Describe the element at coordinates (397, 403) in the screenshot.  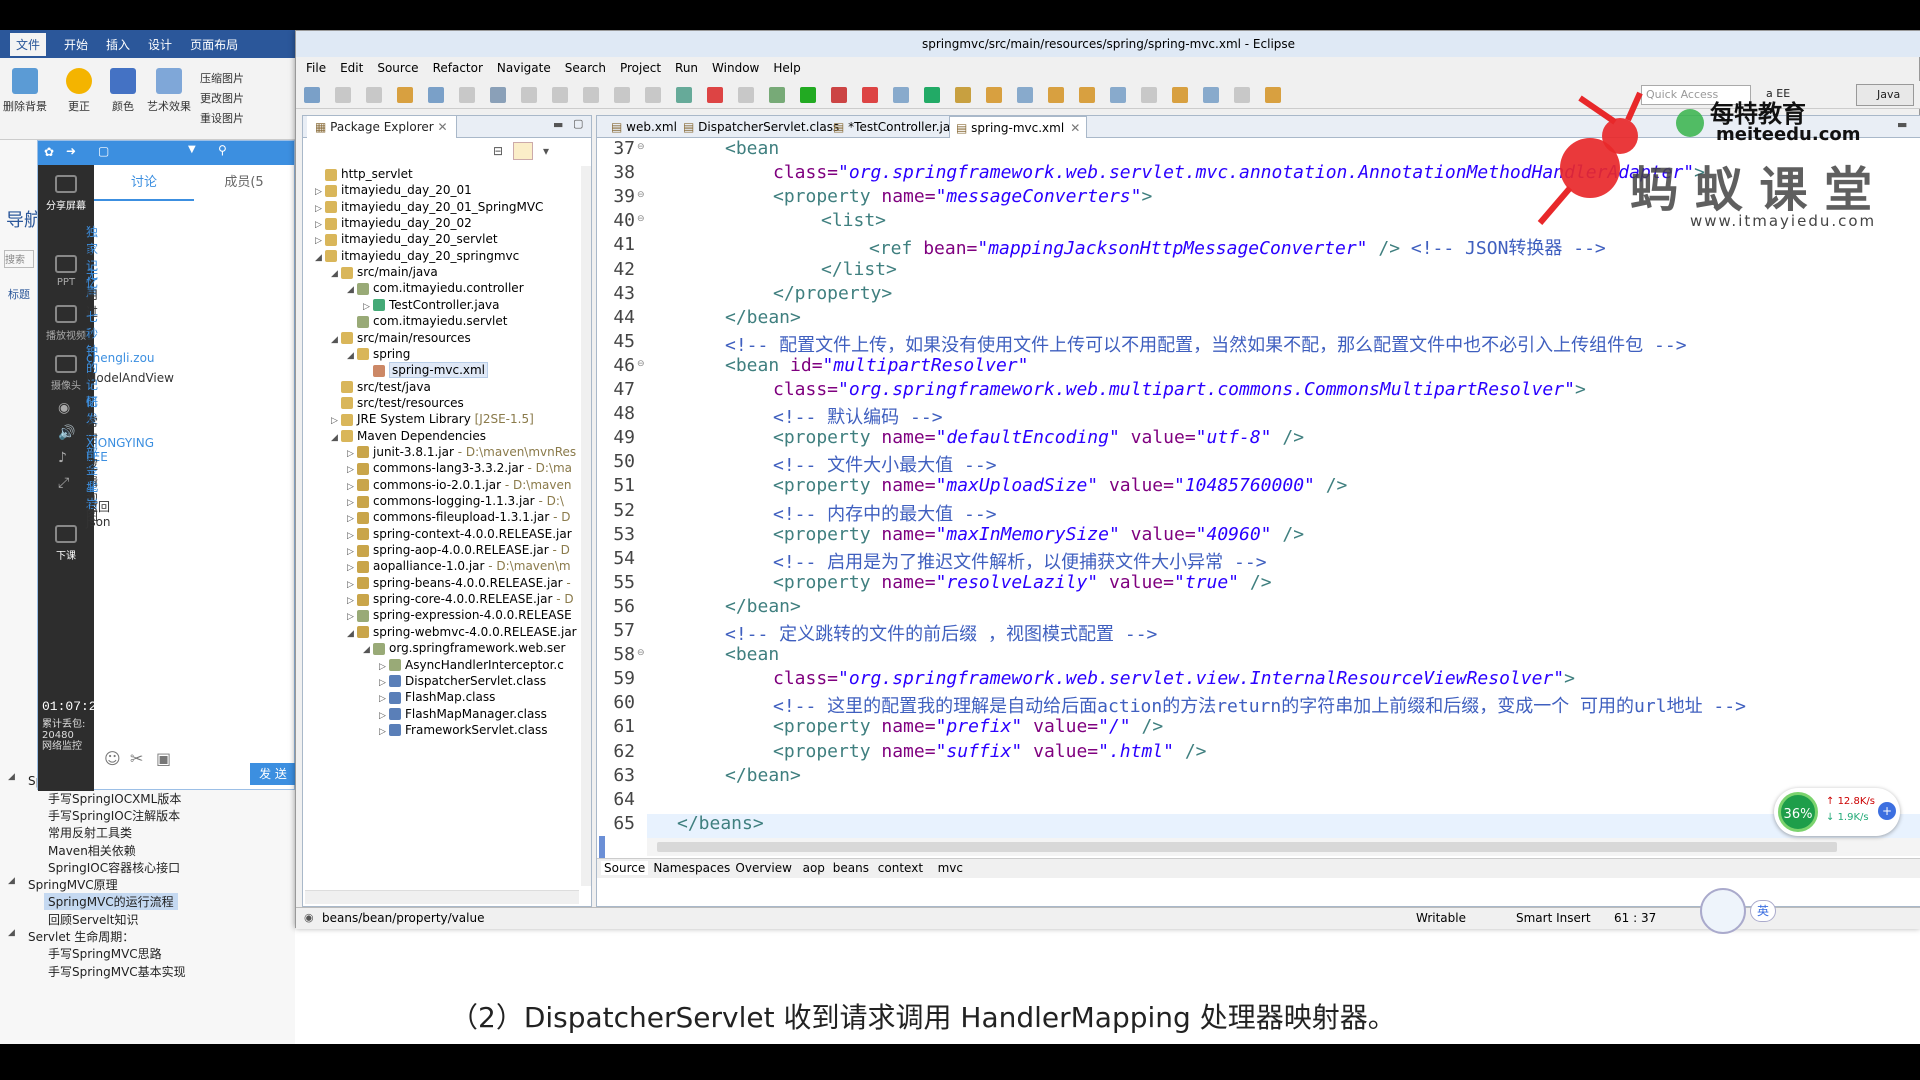
I see `tree-item: src/test/resources` at that location.